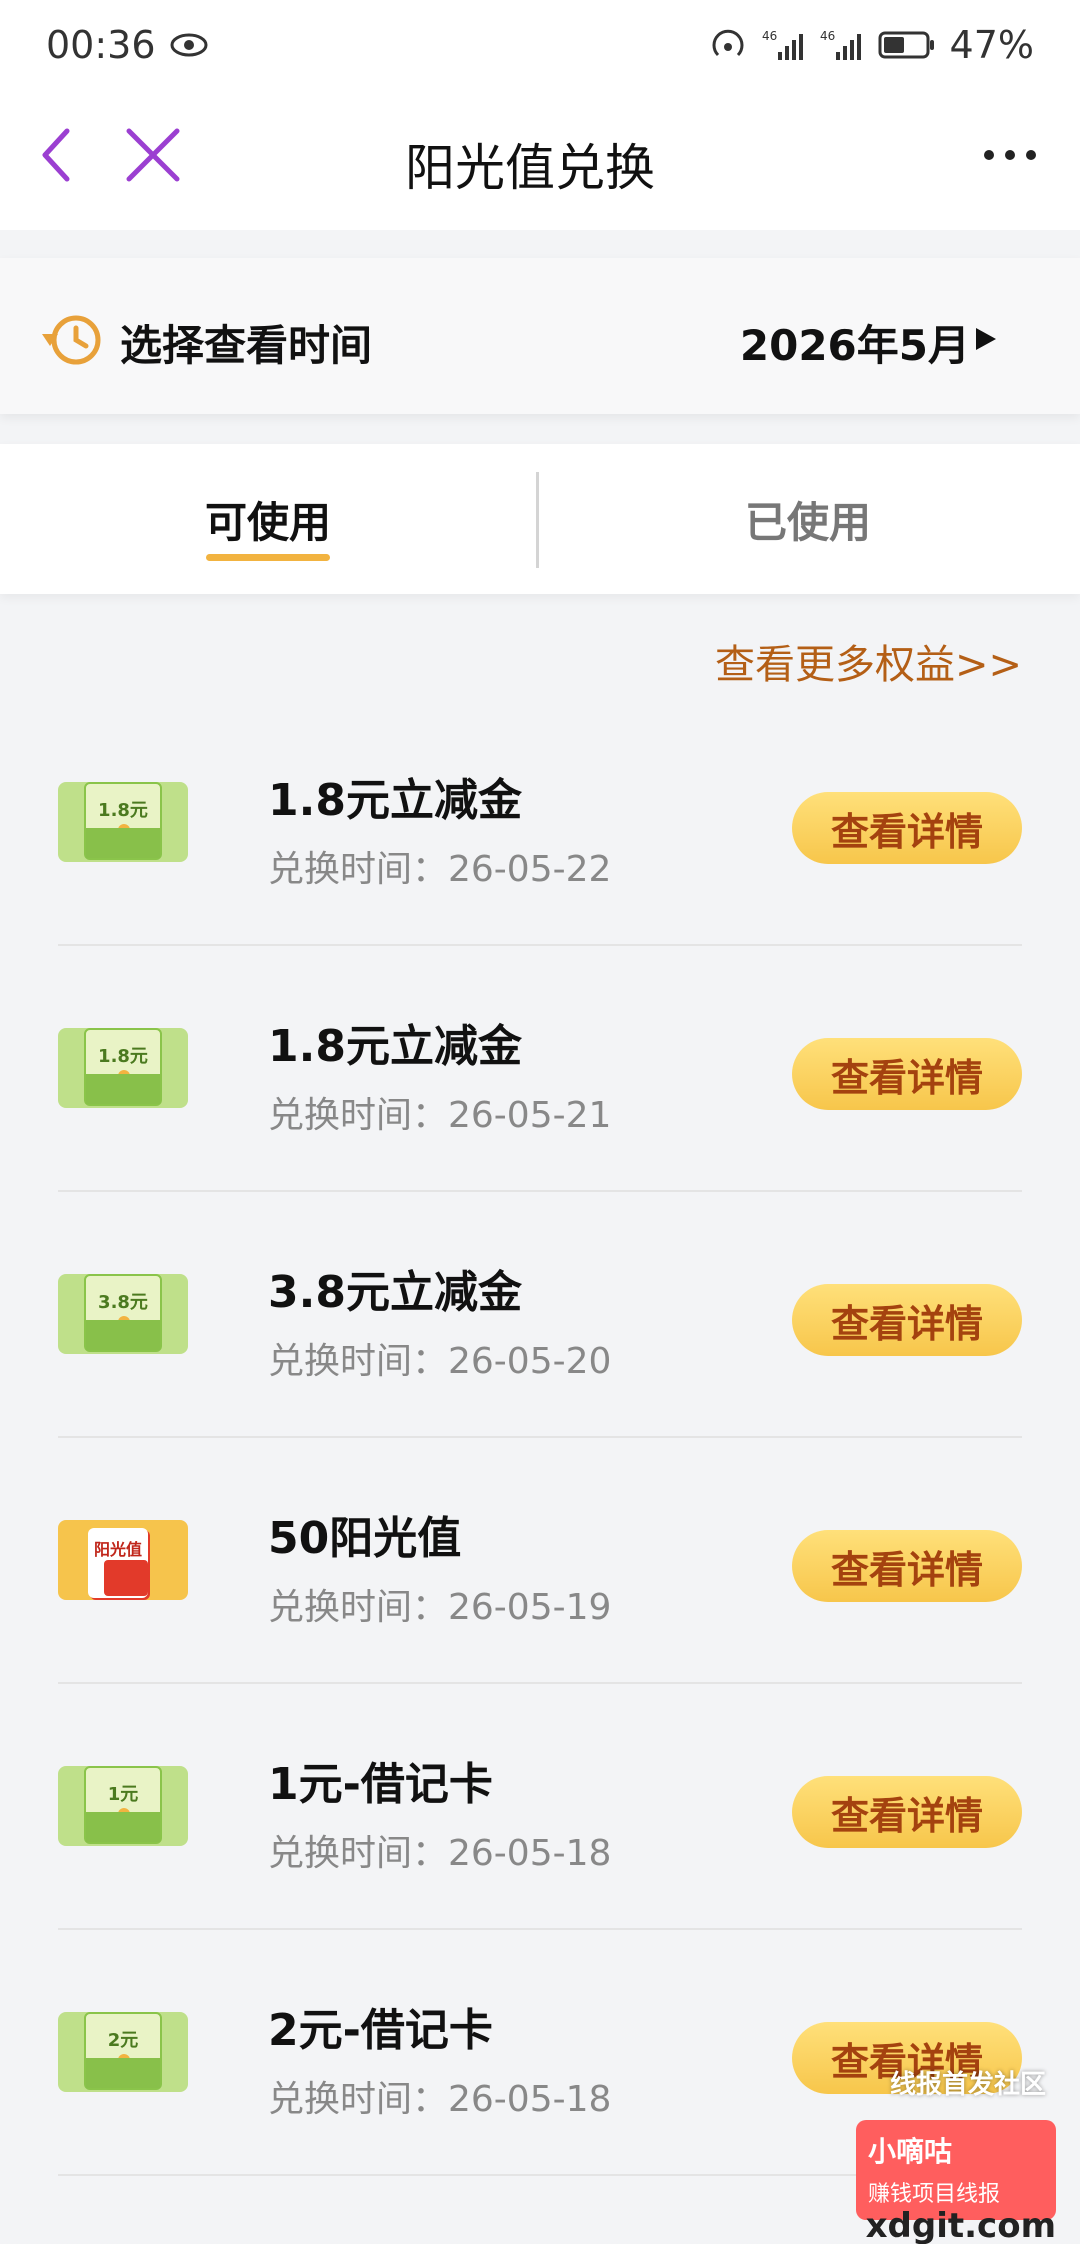  Describe the element at coordinates (123, 1314) in the screenshot. I see `coupon-thumbnail: 3.8元` at that location.